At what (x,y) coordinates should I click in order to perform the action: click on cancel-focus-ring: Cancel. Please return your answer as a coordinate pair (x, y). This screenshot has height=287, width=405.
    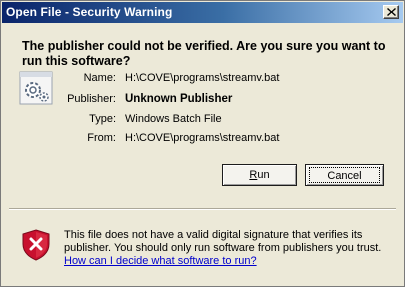
    Looking at the image, I should click on (344, 175).